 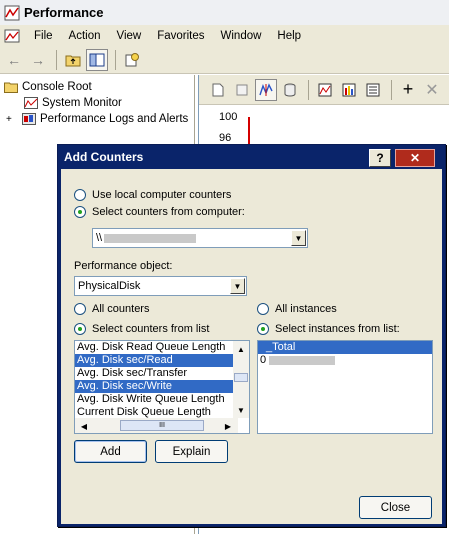 What do you see at coordinates (345, 360) in the screenshot?
I see `instance-item: 0` at bounding box center [345, 360].